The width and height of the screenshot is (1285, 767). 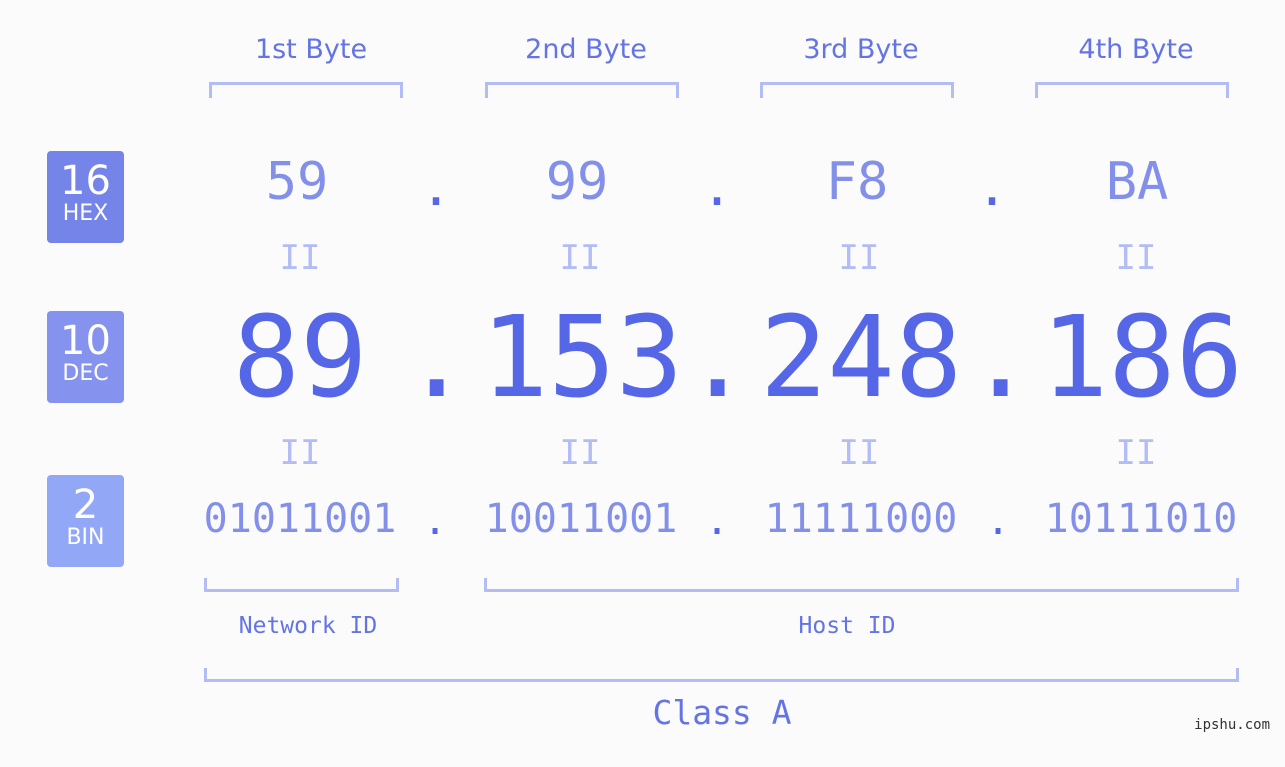 I want to click on dec-value-1: 89, so click(x=300, y=358).